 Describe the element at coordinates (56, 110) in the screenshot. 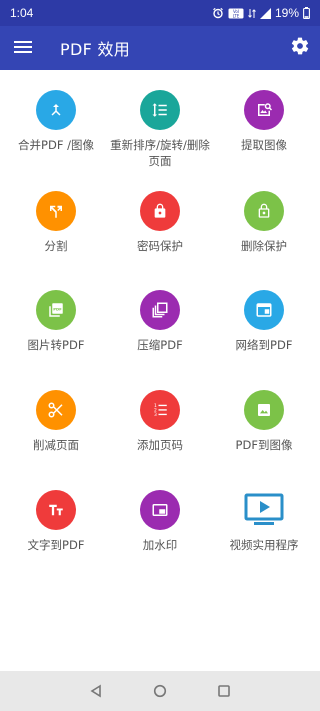

I see `merge-icon` at that location.